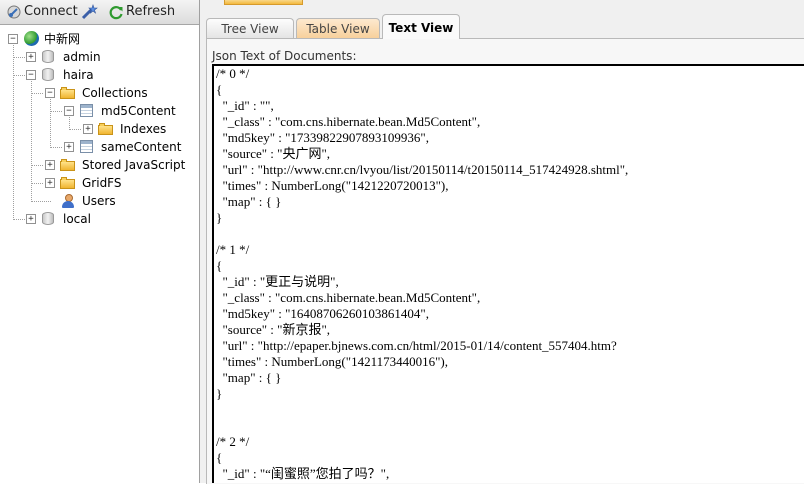 The image size is (804, 484). Describe the element at coordinates (250, 28) in the screenshot. I see `tab-tree-view: Tree View` at that location.